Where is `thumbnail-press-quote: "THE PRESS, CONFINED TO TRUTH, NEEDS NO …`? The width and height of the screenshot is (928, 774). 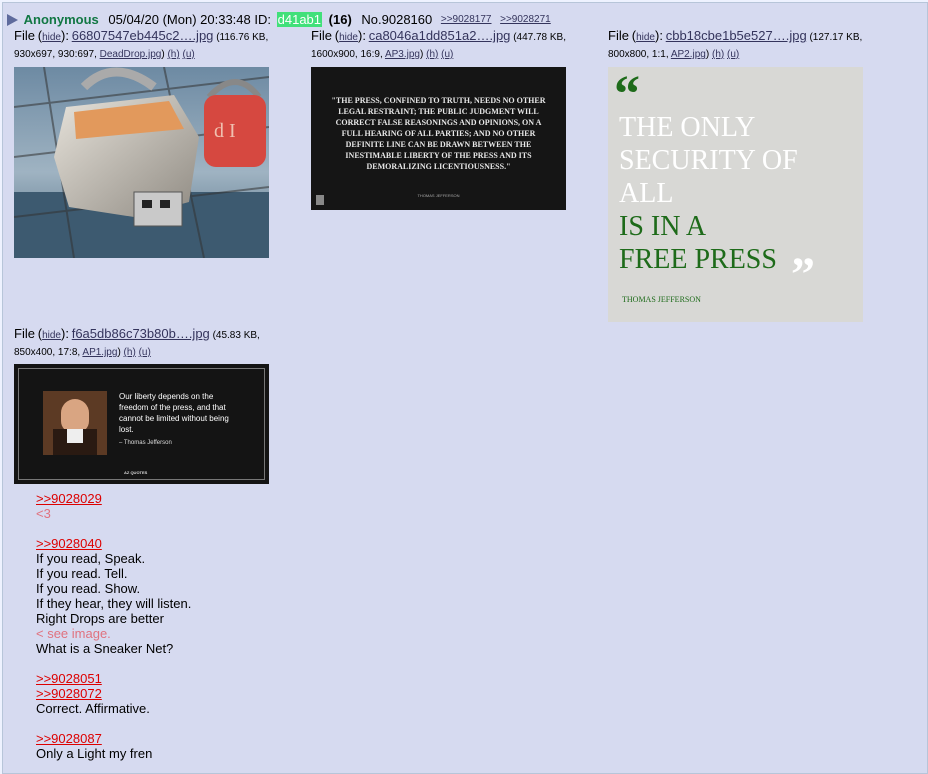 thumbnail-press-quote: "THE PRESS, CONFINED TO TRUTH, NEEDS NO … is located at coordinates (438, 138).